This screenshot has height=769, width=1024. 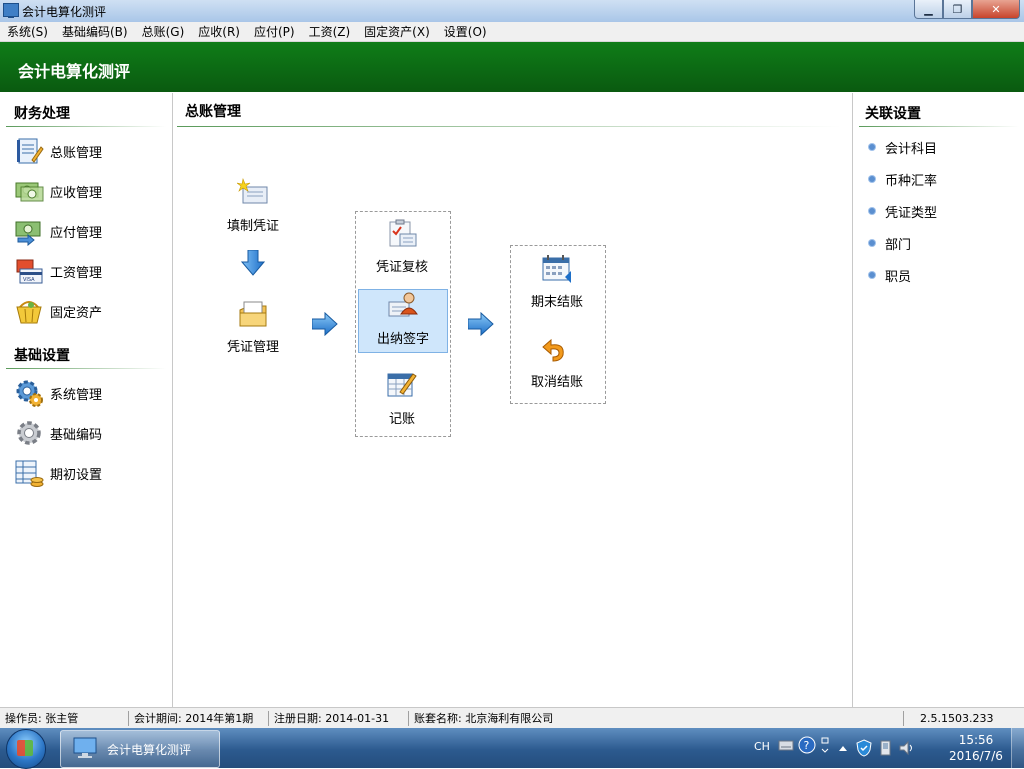 I want to click on section-finance: 财务处理, so click(x=42, y=114).